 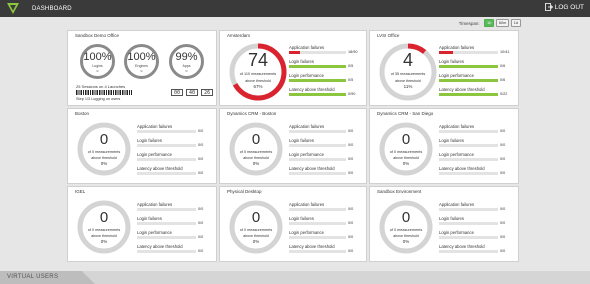 What do you see at coordinates (399, 191) in the screenshot?
I see `panel-title: Sandbox Environment` at bounding box center [399, 191].